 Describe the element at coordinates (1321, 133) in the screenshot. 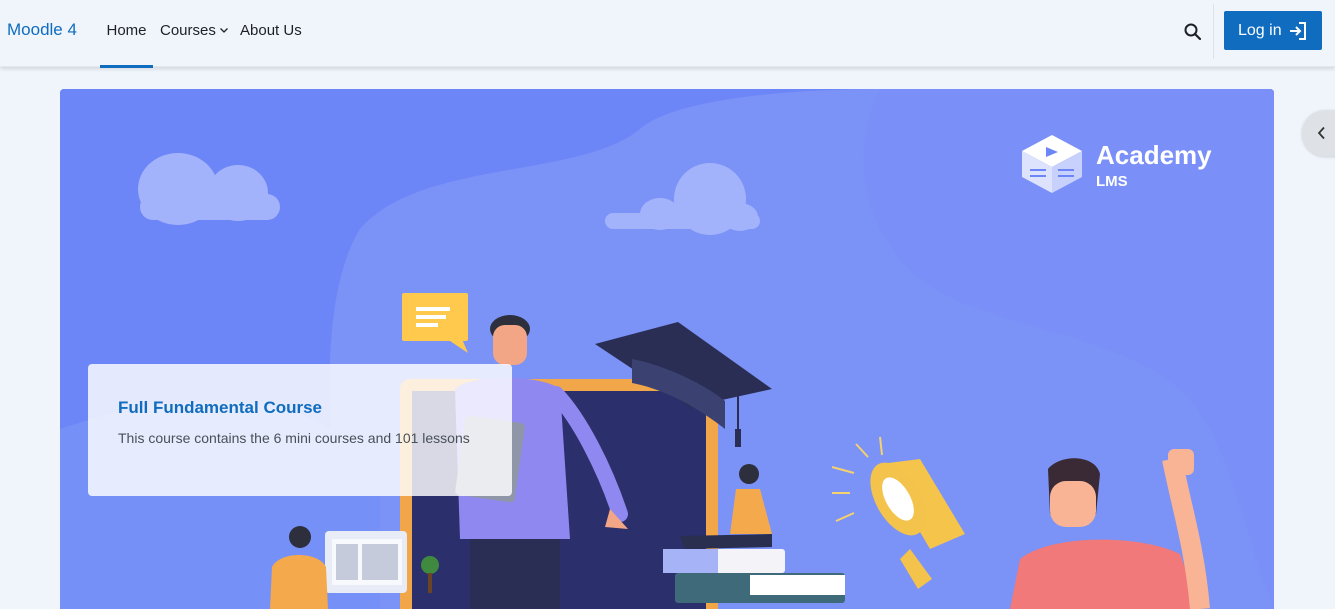

I see `chevron-left-icon` at that location.